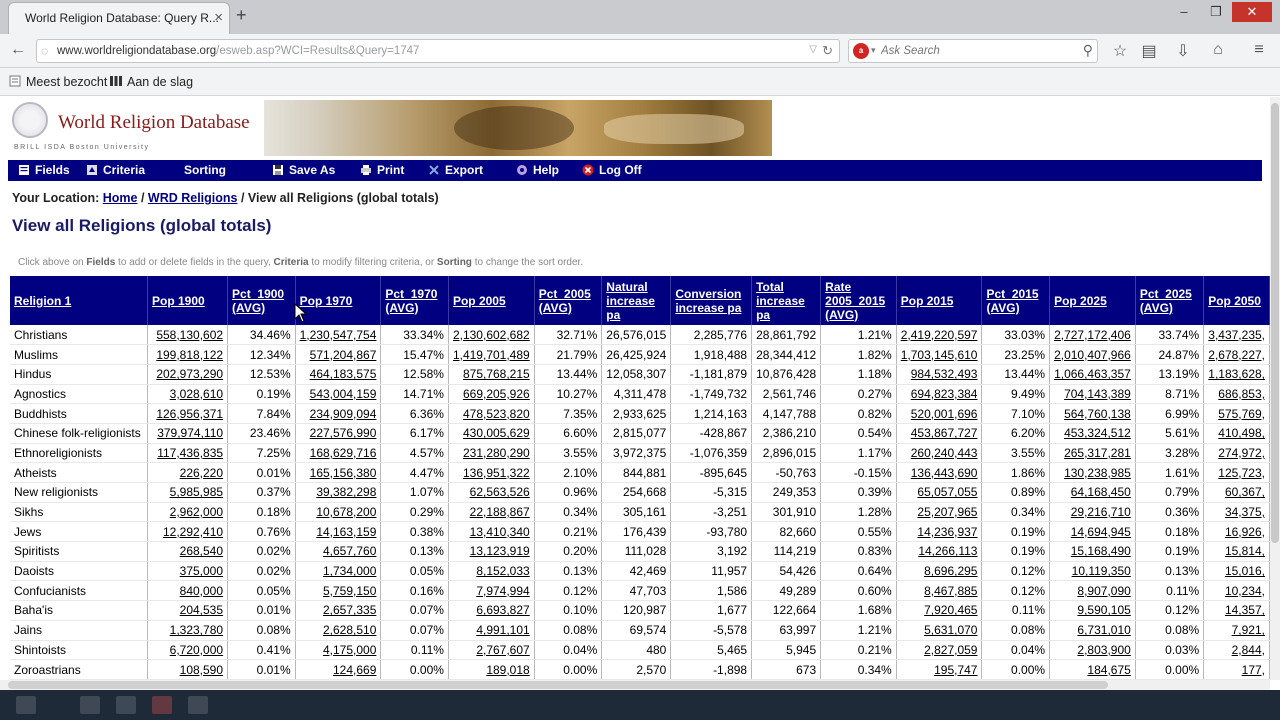  What do you see at coordinates (1236, 394) in the screenshot?
I see `table-cell: 686,853,` at bounding box center [1236, 394].